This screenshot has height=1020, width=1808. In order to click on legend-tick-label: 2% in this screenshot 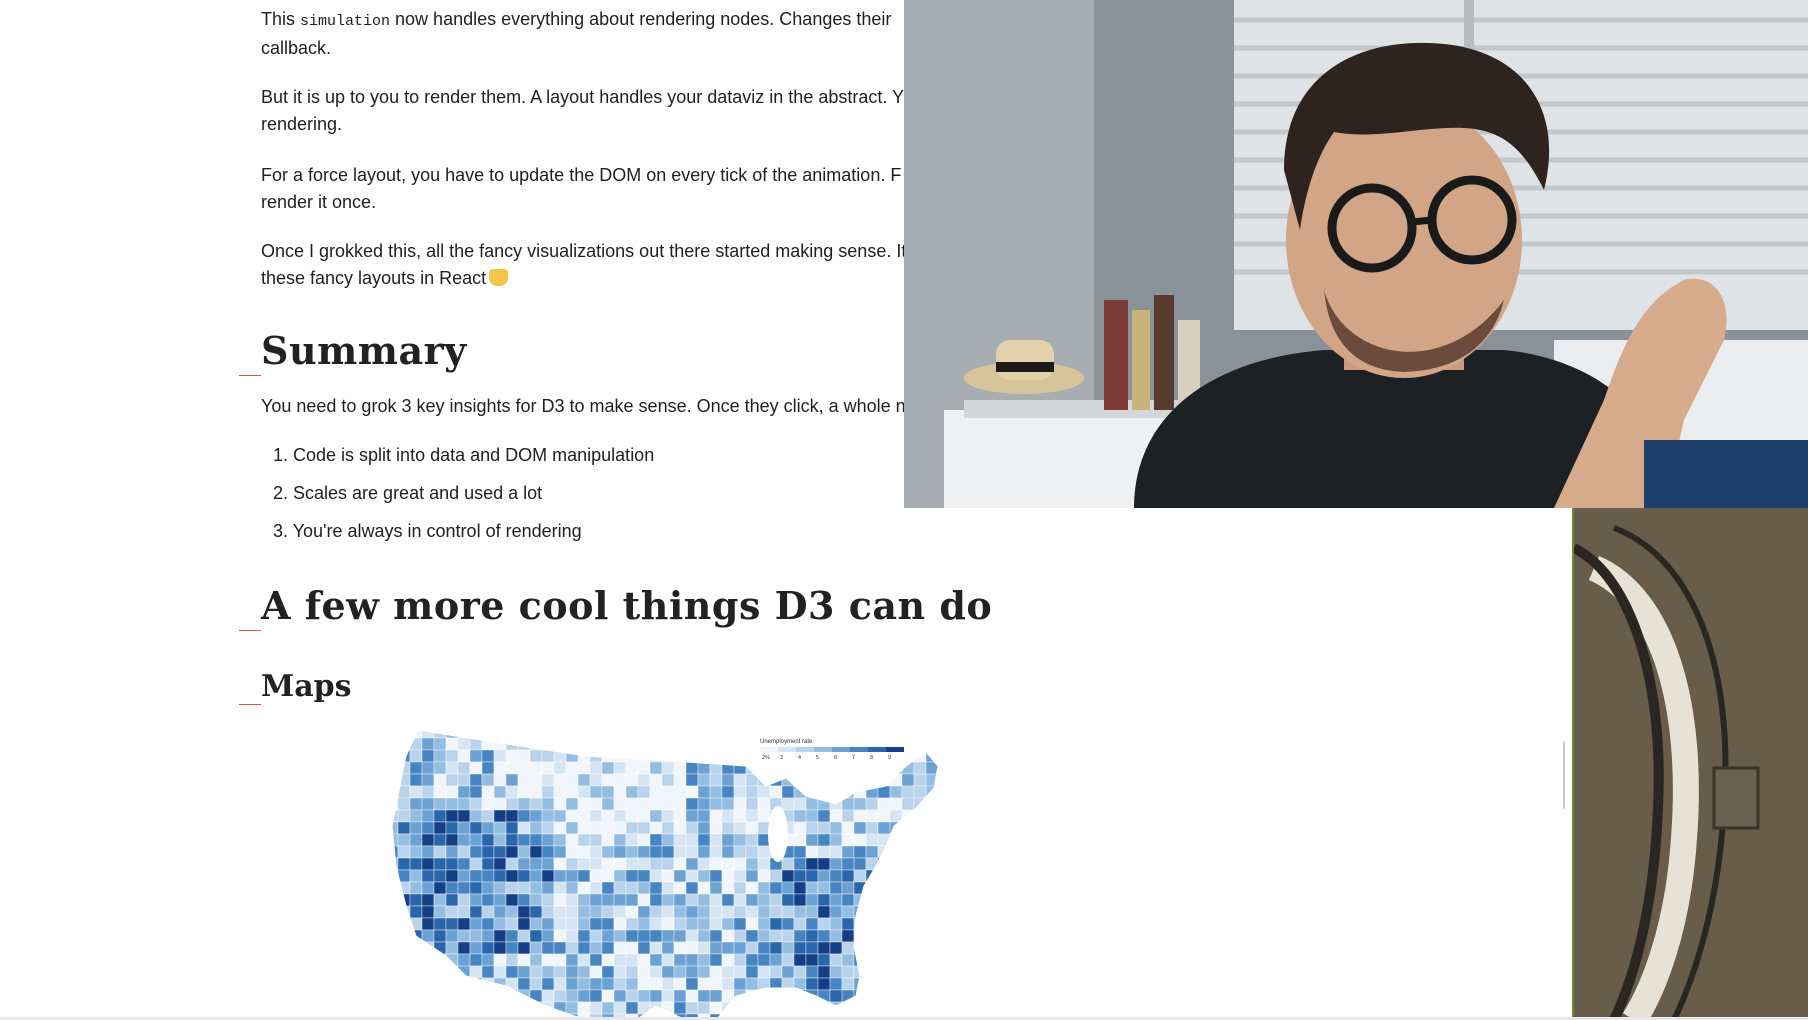, I will do `click(766, 758)`.